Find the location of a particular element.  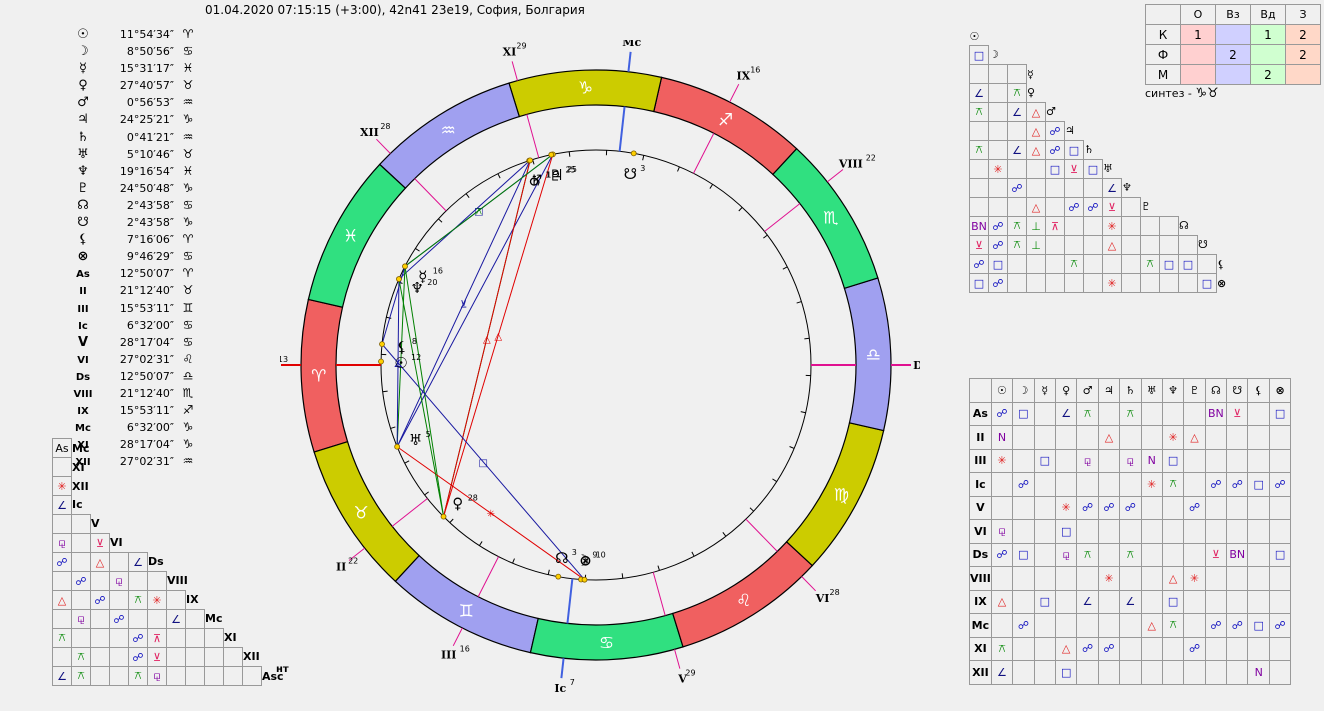

planet-sign: ♏ is located at coordinates (188, 392).